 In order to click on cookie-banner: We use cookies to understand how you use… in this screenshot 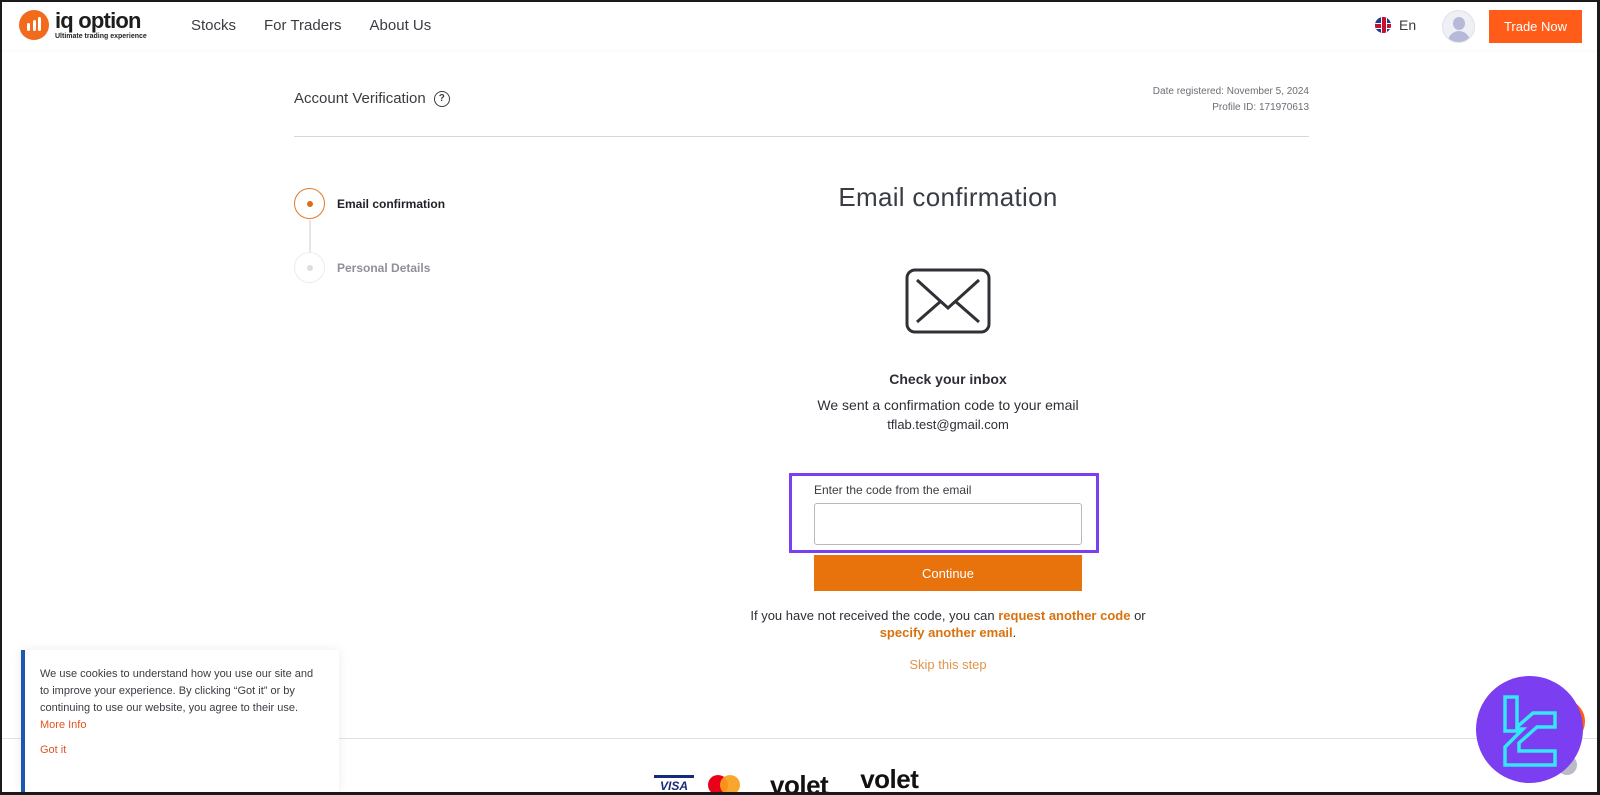, I will do `click(180, 721)`.